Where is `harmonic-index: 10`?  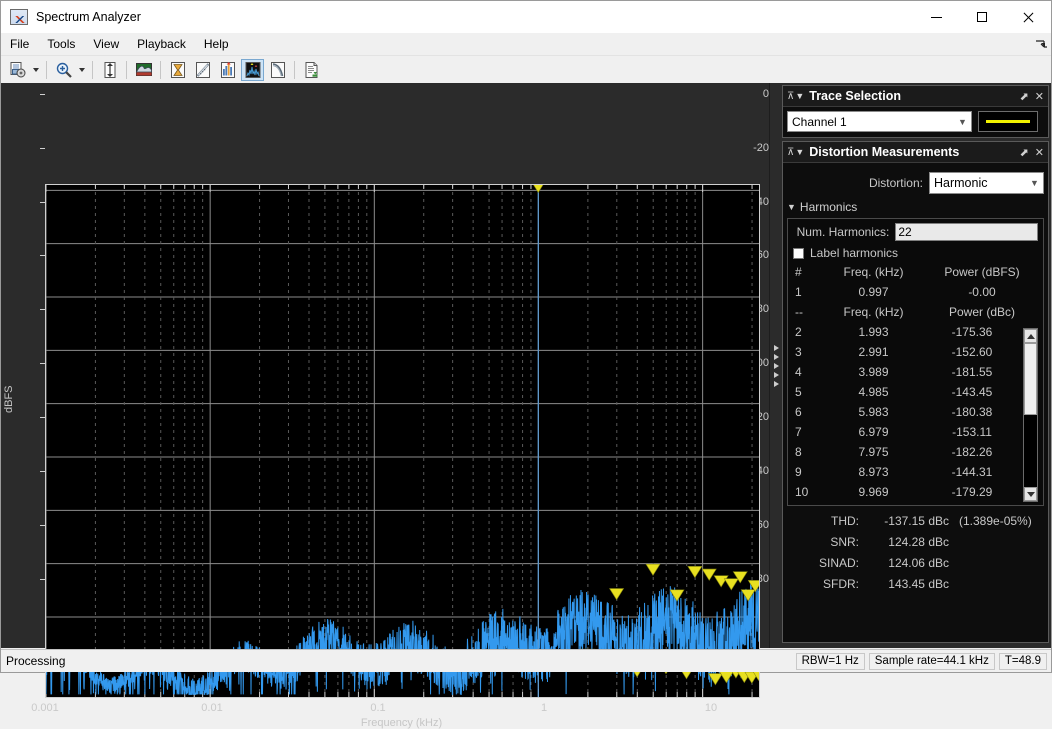 harmonic-index: 10 is located at coordinates (802, 492).